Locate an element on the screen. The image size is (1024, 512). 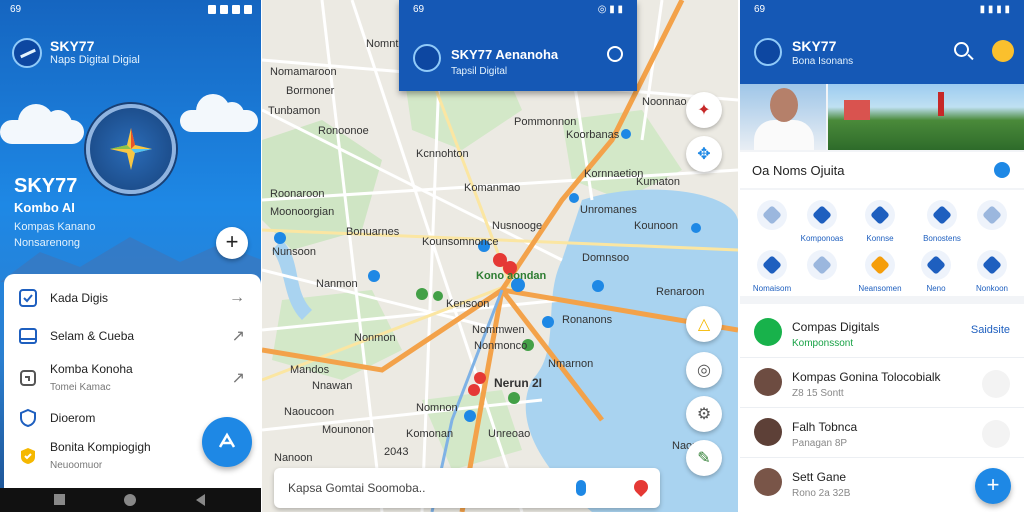
star-icon is located at coordinates (942, 215).